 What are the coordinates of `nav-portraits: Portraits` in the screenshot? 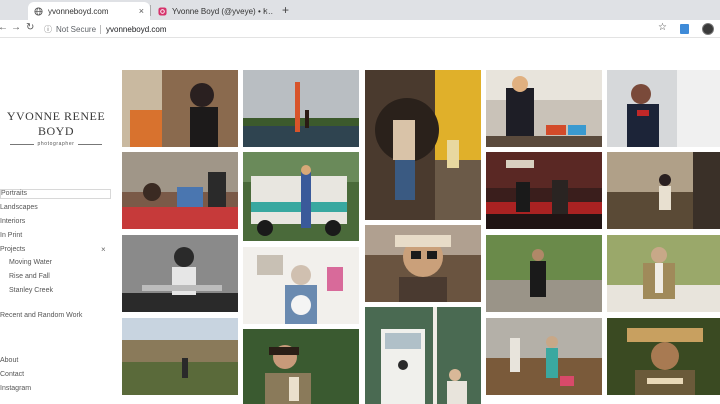 It's located at (55, 194).